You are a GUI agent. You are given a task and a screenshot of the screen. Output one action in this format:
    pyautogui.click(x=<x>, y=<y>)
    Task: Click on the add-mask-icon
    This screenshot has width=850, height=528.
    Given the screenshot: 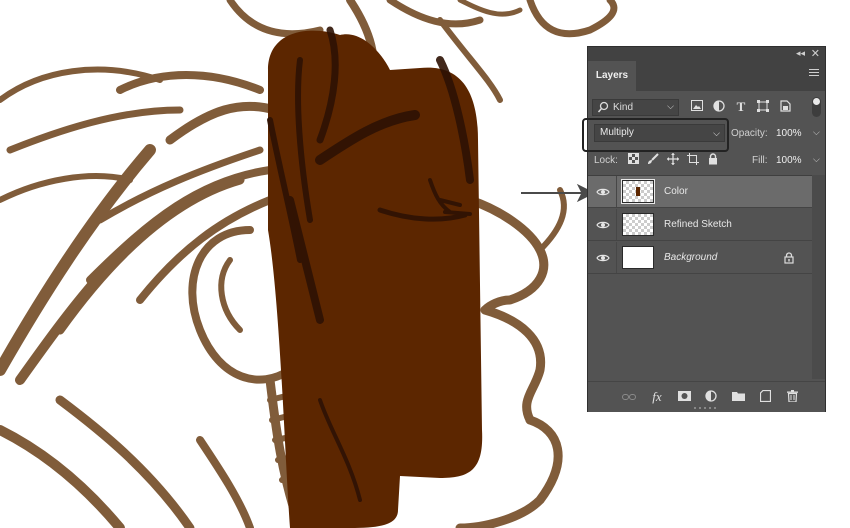 What is the action you would take?
    pyautogui.click(x=684, y=397)
    